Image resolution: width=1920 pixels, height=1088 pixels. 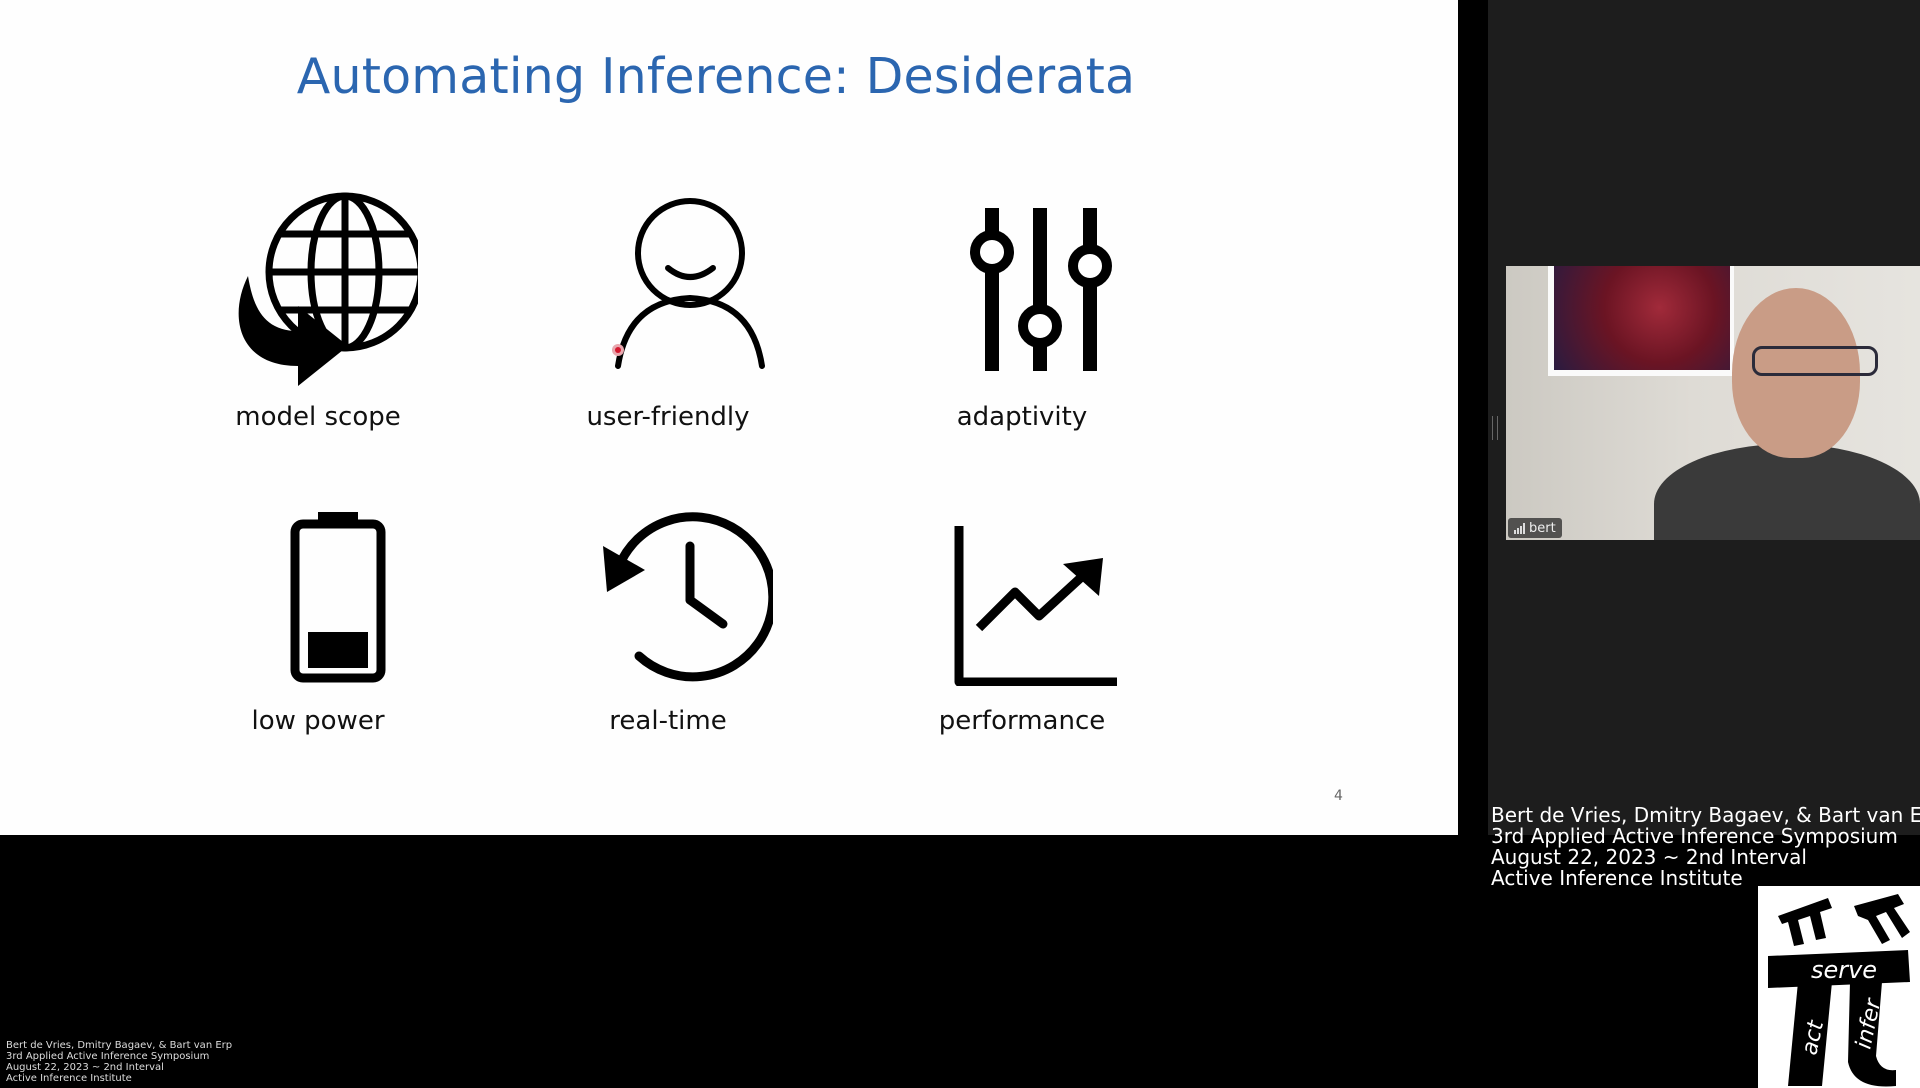 I want to click on credits-institute-small: Active Inference Institute, so click(x=69, y=1078).